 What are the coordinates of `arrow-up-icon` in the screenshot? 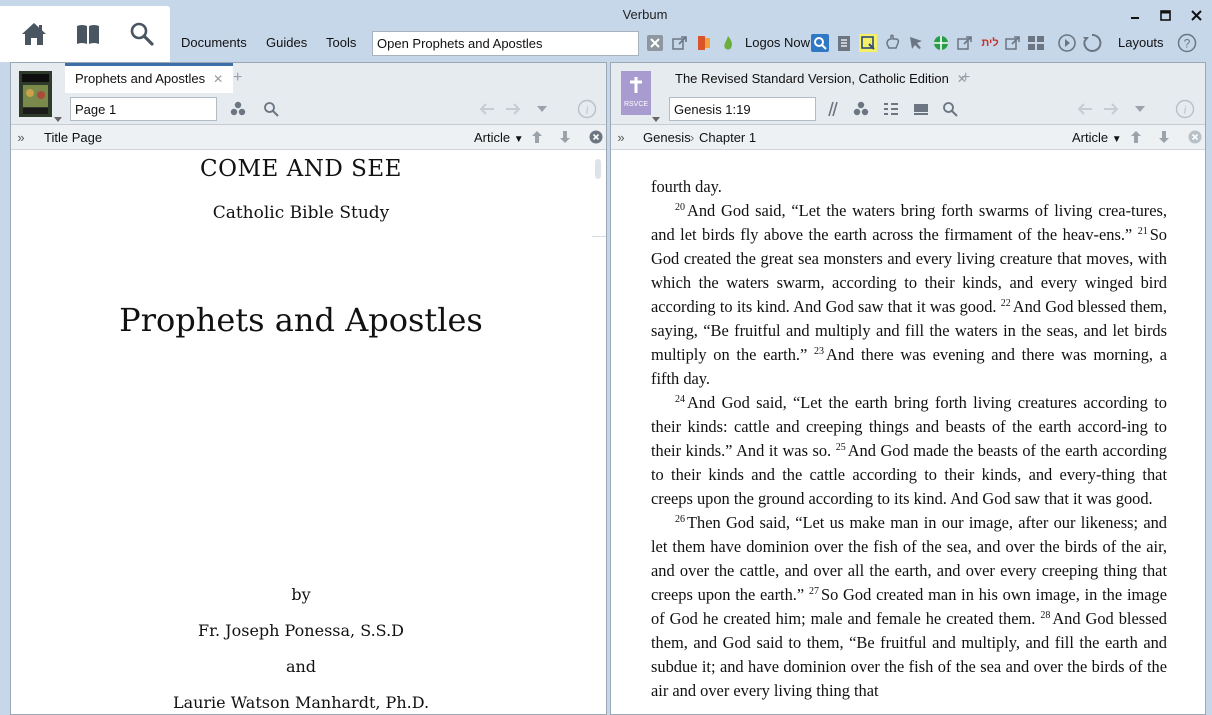 It's located at (537, 137).